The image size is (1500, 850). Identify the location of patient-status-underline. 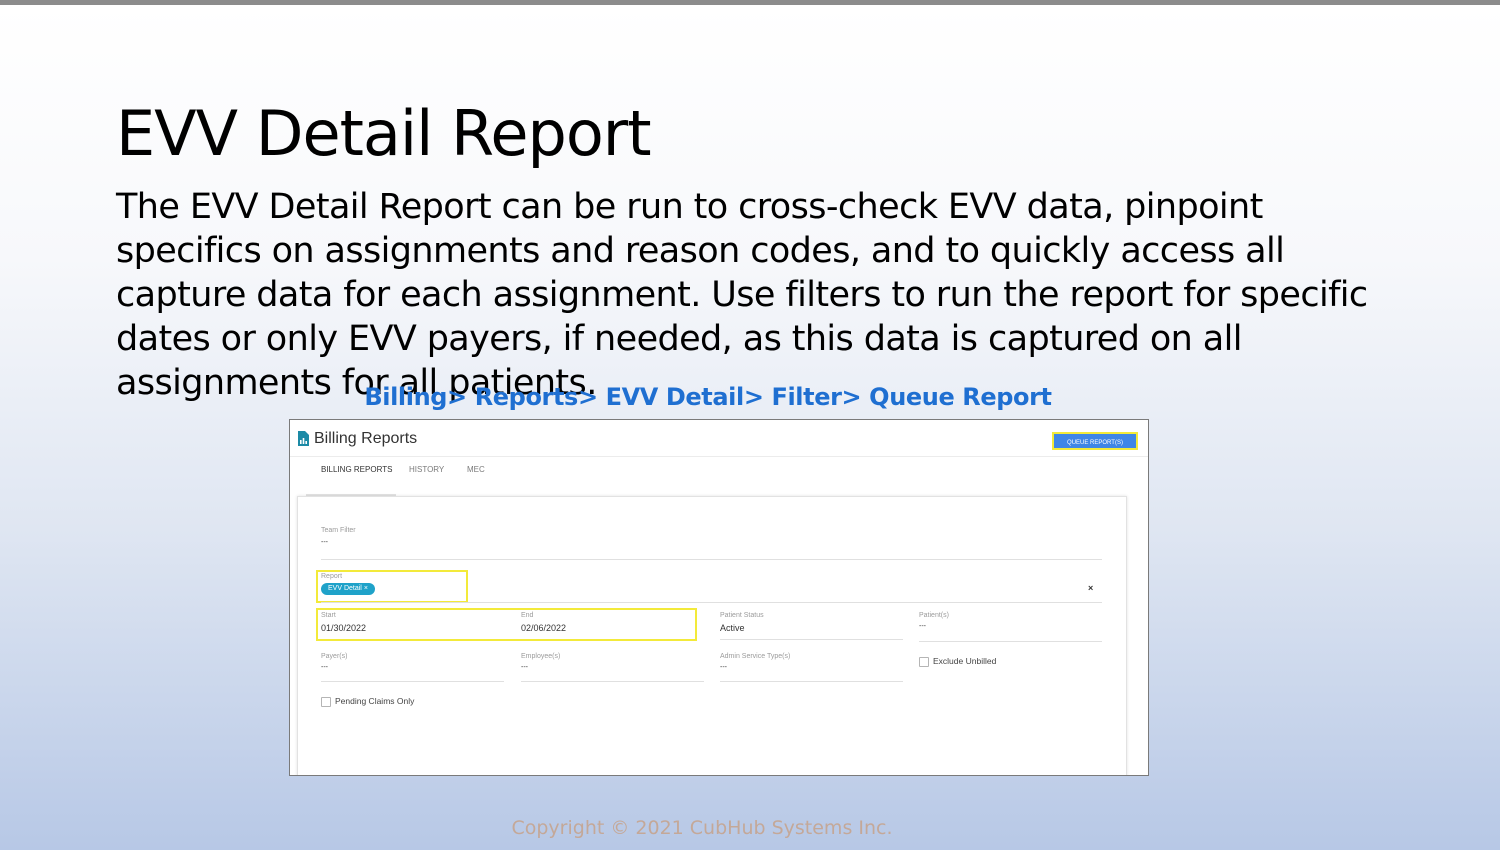
(811, 639).